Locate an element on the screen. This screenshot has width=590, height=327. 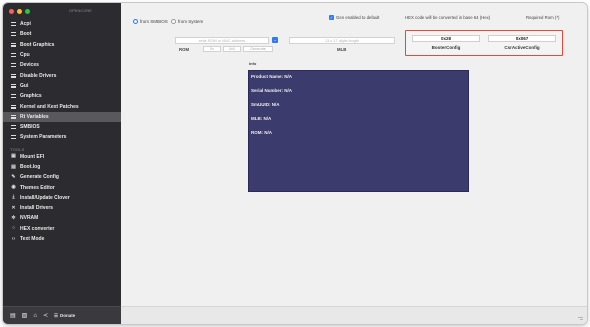
radio-from-system: from System is located at coordinates (187, 21).